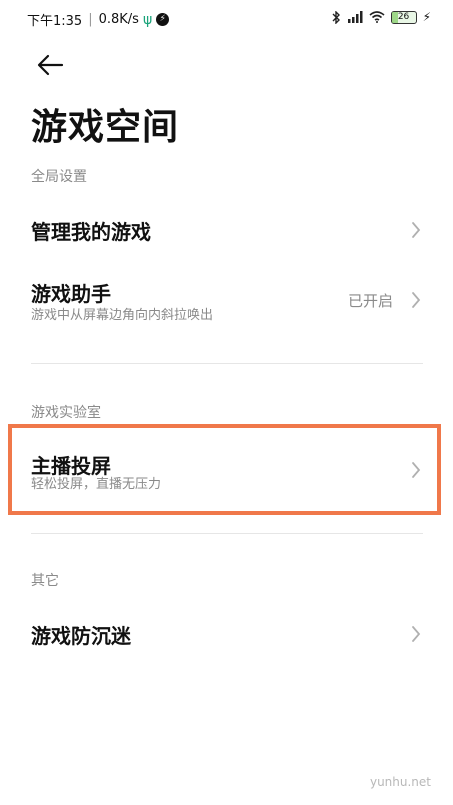 The height and width of the screenshot is (805, 453). What do you see at coordinates (370, 301) in the screenshot?
I see `game-assistant-status: 已开启` at bounding box center [370, 301].